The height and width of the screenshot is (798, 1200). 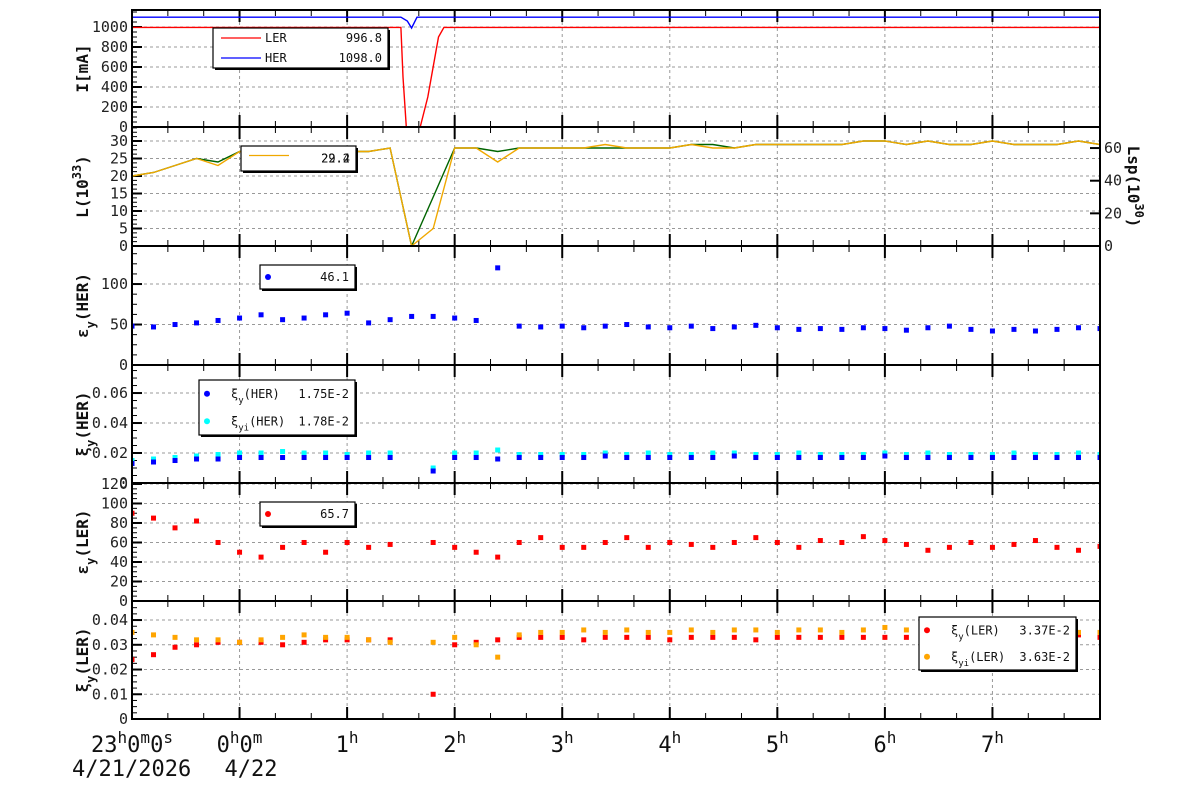 What do you see at coordinates (119, 159) in the screenshot?
I see `y-tick-label: 25` at bounding box center [119, 159].